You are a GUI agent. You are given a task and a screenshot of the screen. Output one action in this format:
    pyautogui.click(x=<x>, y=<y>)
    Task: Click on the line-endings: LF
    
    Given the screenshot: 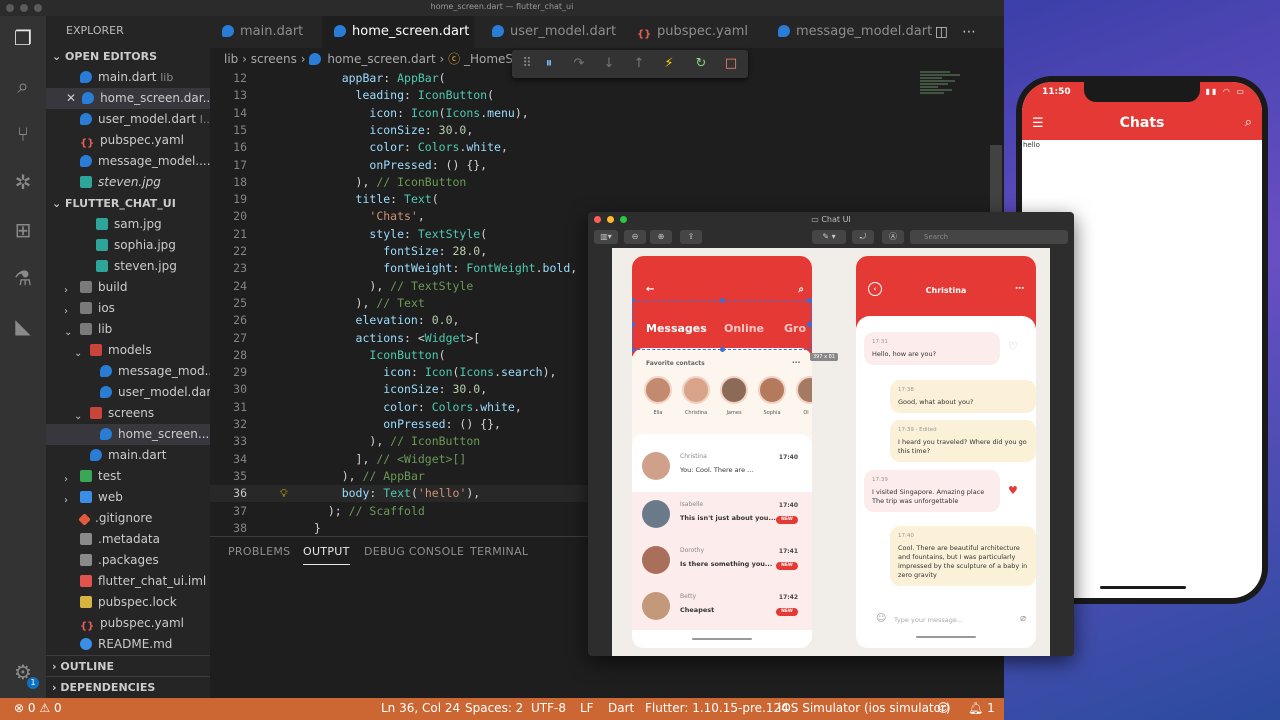 What is the action you would take?
    pyautogui.click(x=587, y=708)
    